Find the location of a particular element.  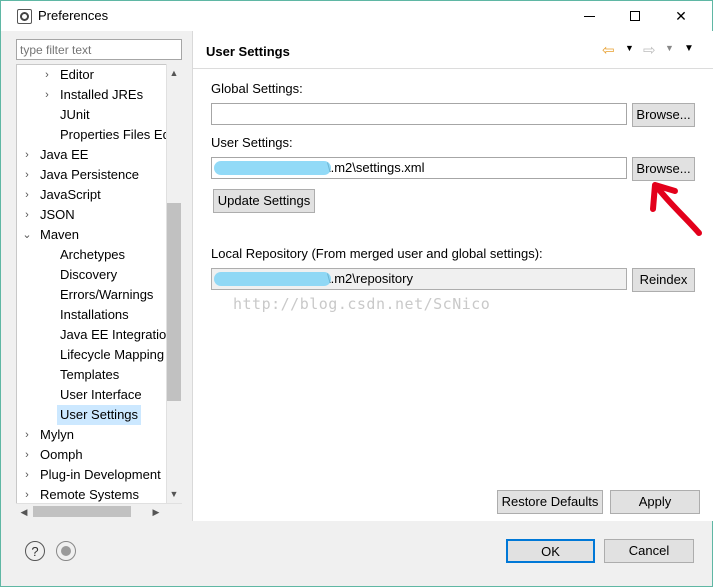

update-settings-button: Update Settings is located at coordinates (264, 201).